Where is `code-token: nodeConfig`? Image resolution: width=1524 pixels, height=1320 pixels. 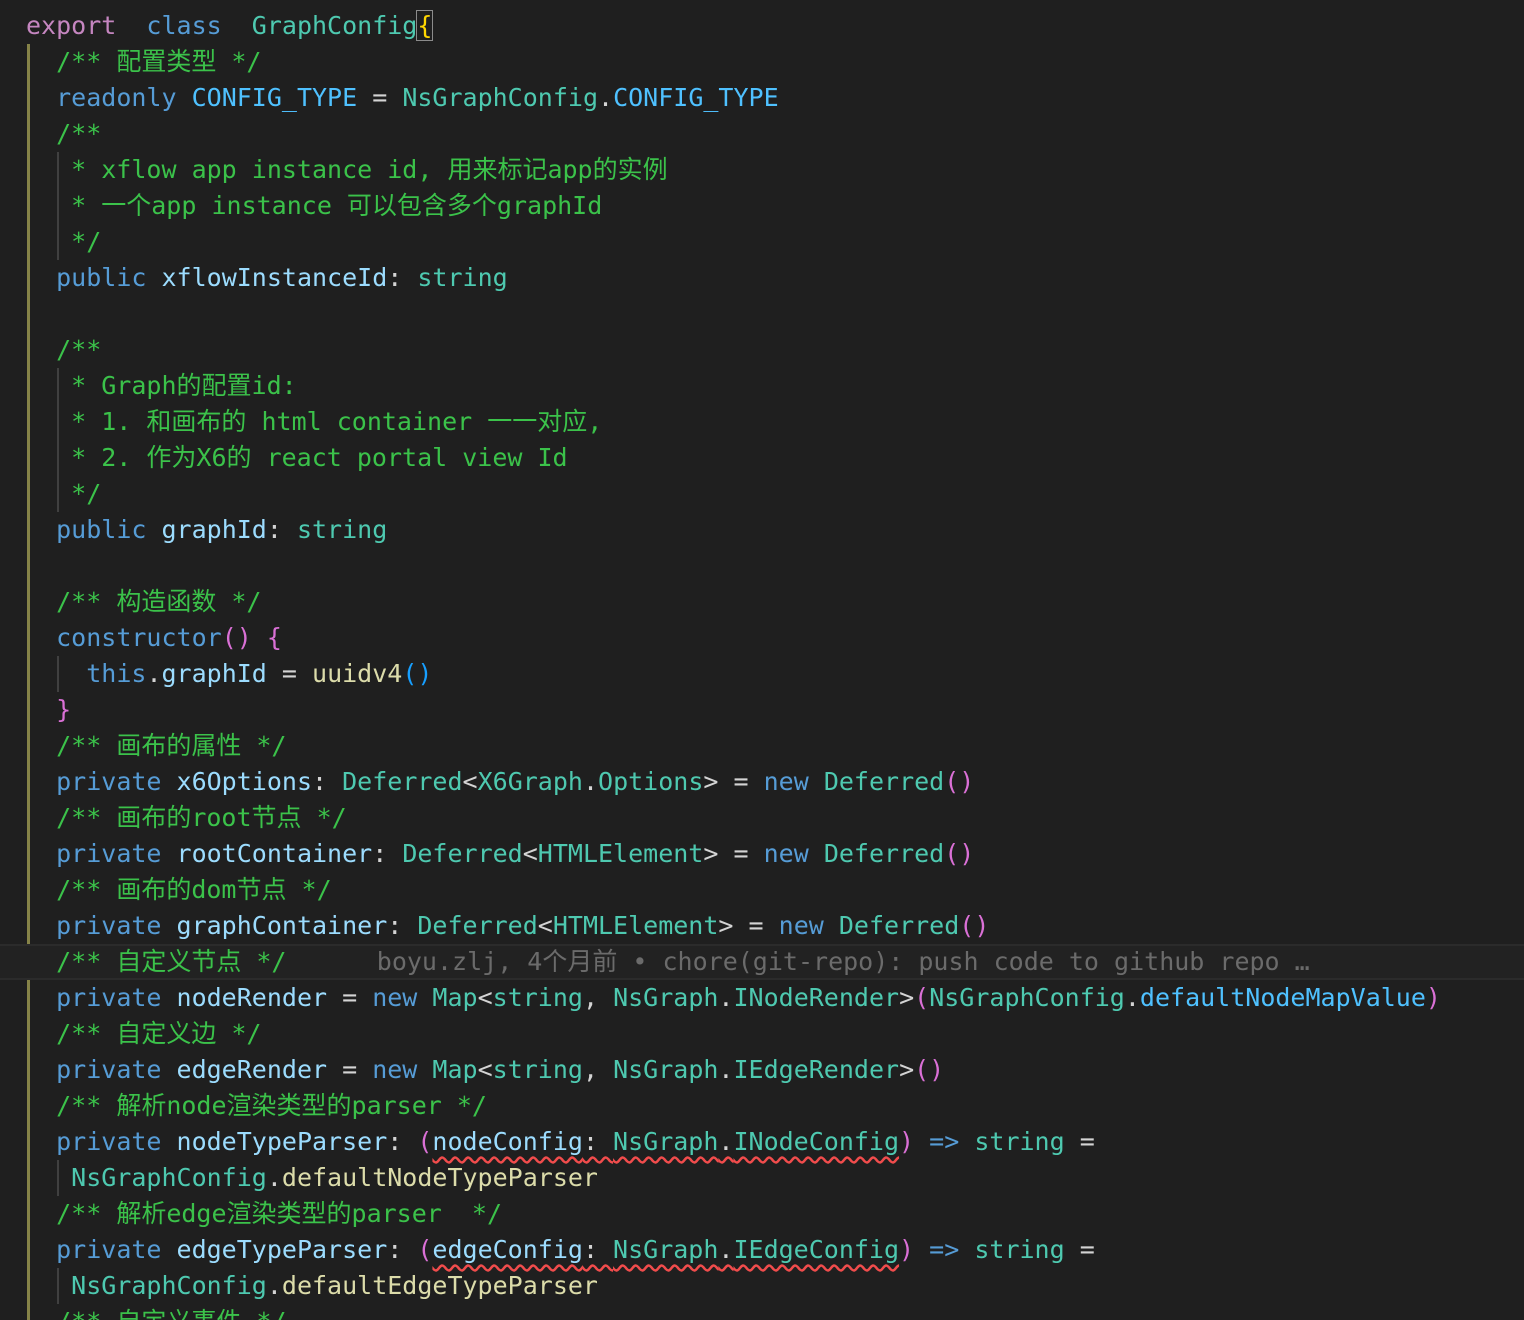
code-token: nodeConfig is located at coordinates (507, 1141).